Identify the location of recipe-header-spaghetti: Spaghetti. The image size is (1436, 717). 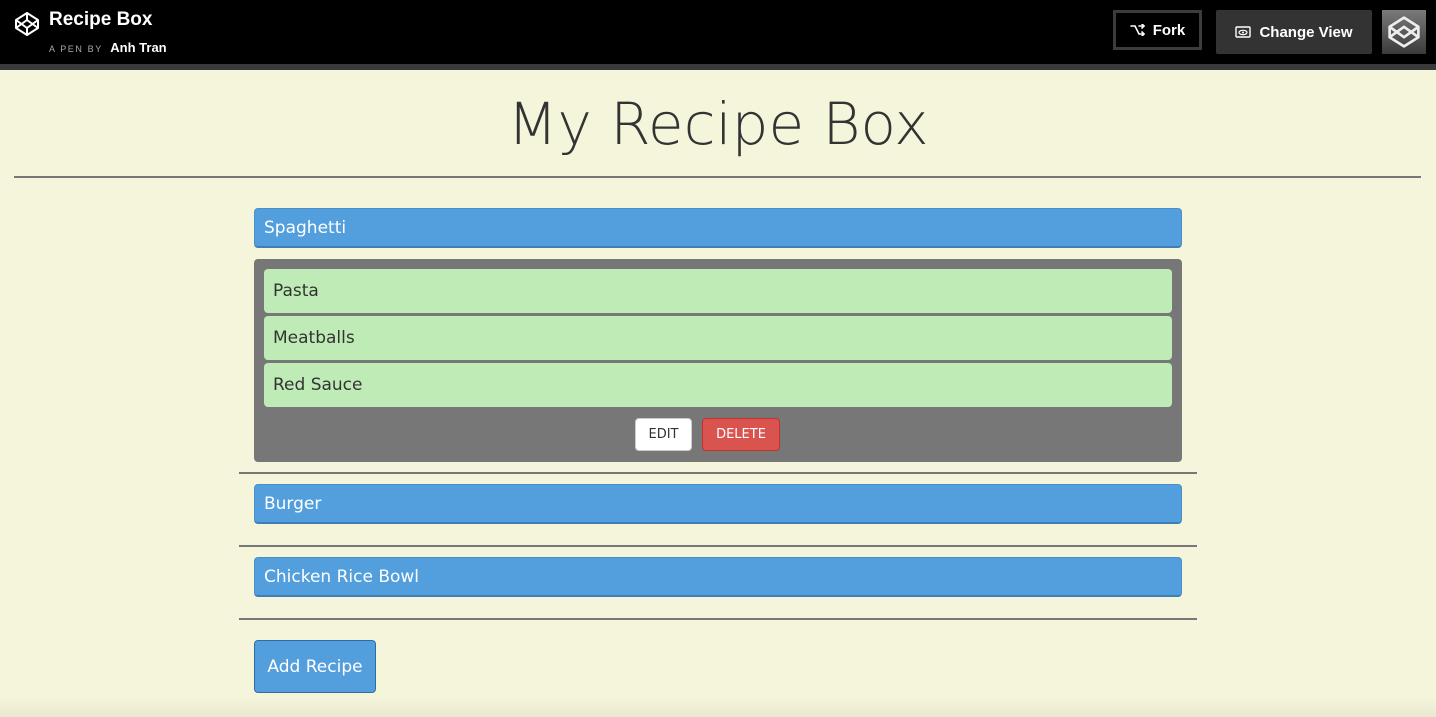
(718, 228).